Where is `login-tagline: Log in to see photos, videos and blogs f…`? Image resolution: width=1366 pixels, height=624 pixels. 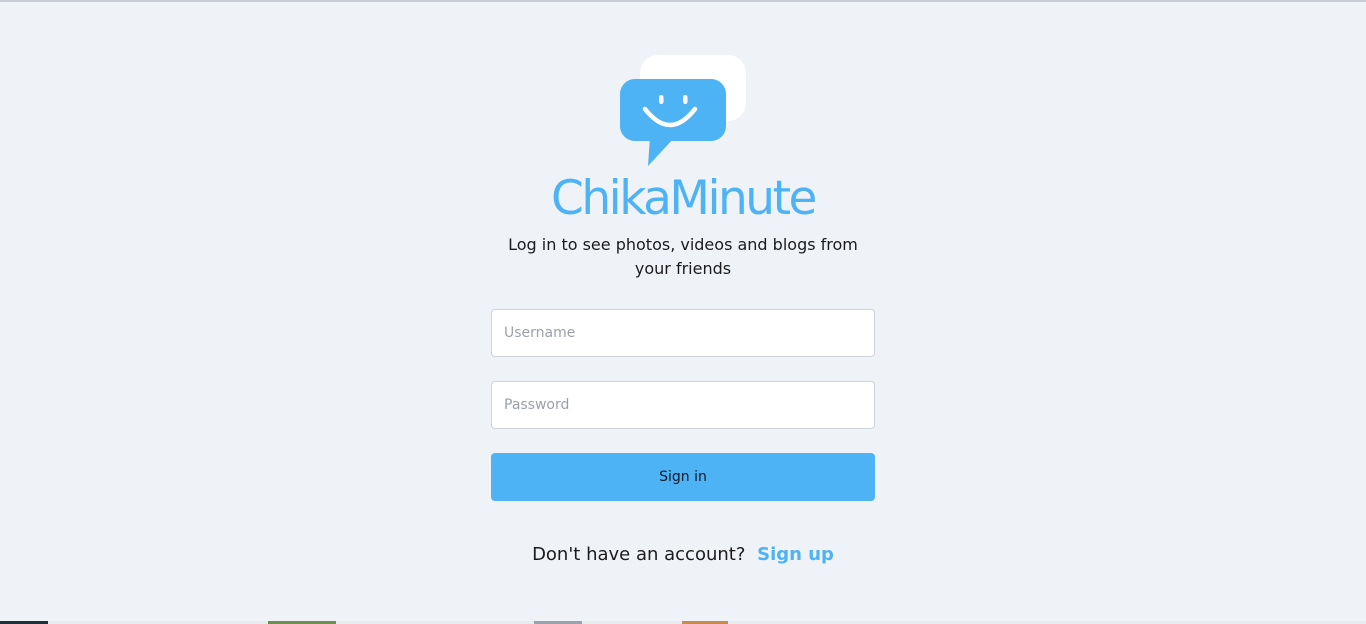 login-tagline: Log in to see photos, videos and blogs f… is located at coordinates (683, 256).